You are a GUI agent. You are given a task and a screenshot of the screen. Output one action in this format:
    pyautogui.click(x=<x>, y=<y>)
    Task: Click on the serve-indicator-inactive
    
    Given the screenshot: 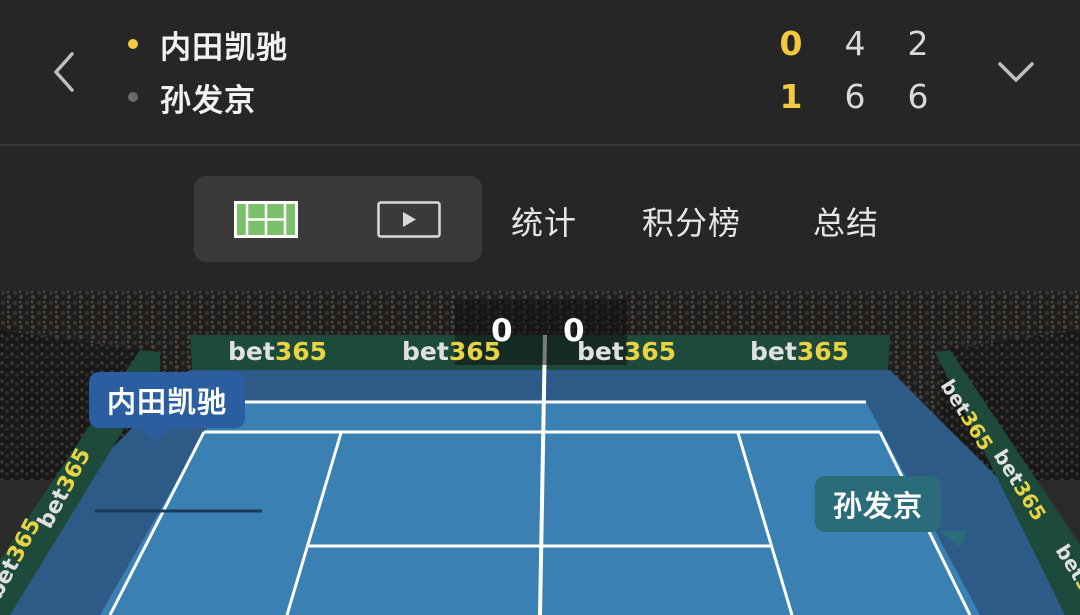 What is the action you would take?
    pyautogui.click(x=133, y=97)
    